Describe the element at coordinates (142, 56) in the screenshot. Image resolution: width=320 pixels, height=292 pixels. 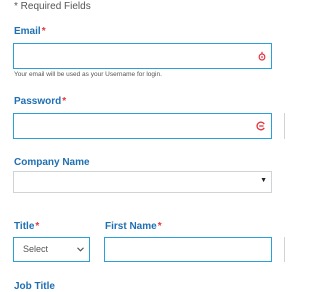
I see `email-input` at that location.